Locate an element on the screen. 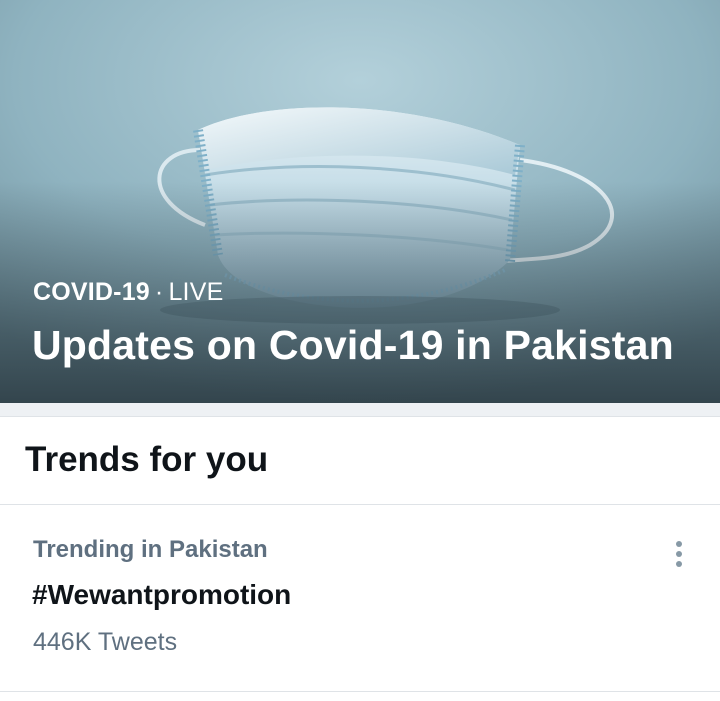 The width and height of the screenshot is (720, 701). trend-name: #Wewantpromotion is located at coordinates (161, 595).